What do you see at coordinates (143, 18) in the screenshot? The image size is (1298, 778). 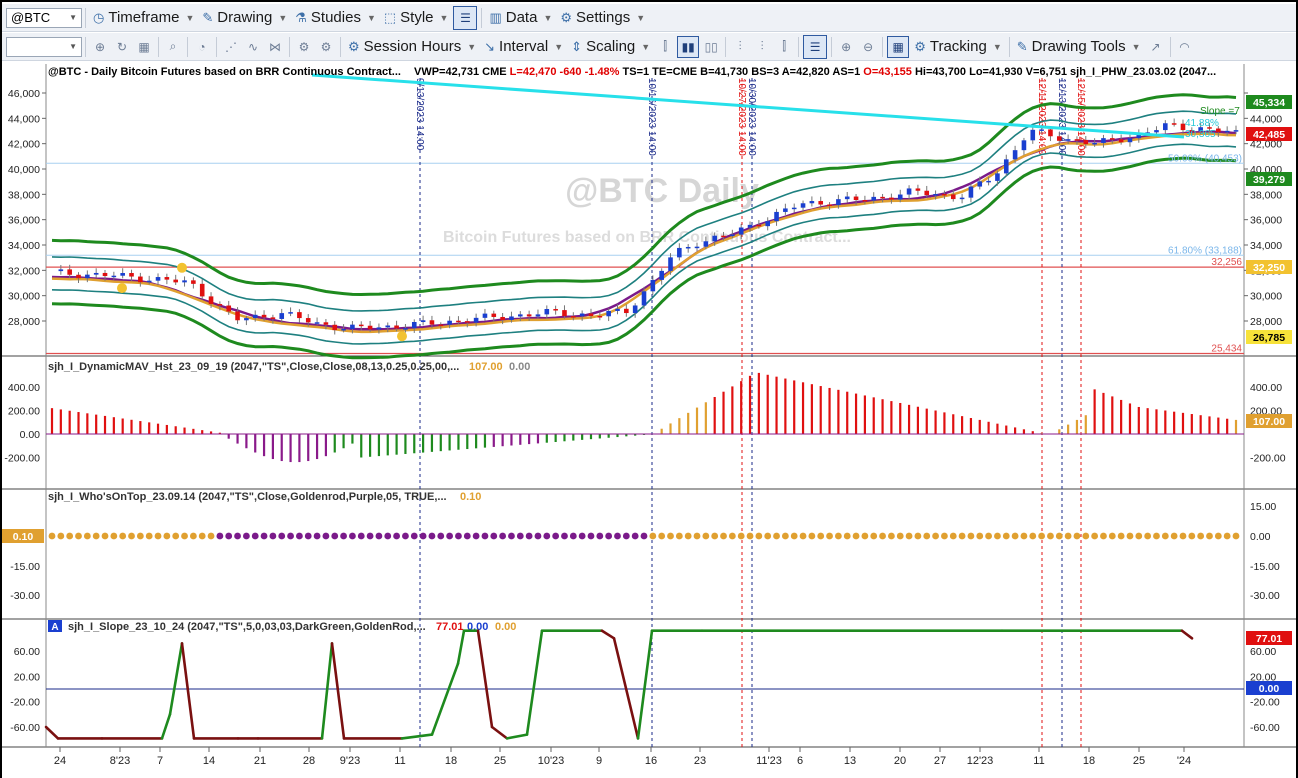 I see `timeframe-menu: ◷ Timeframe ▼` at bounding box center [143, 18].